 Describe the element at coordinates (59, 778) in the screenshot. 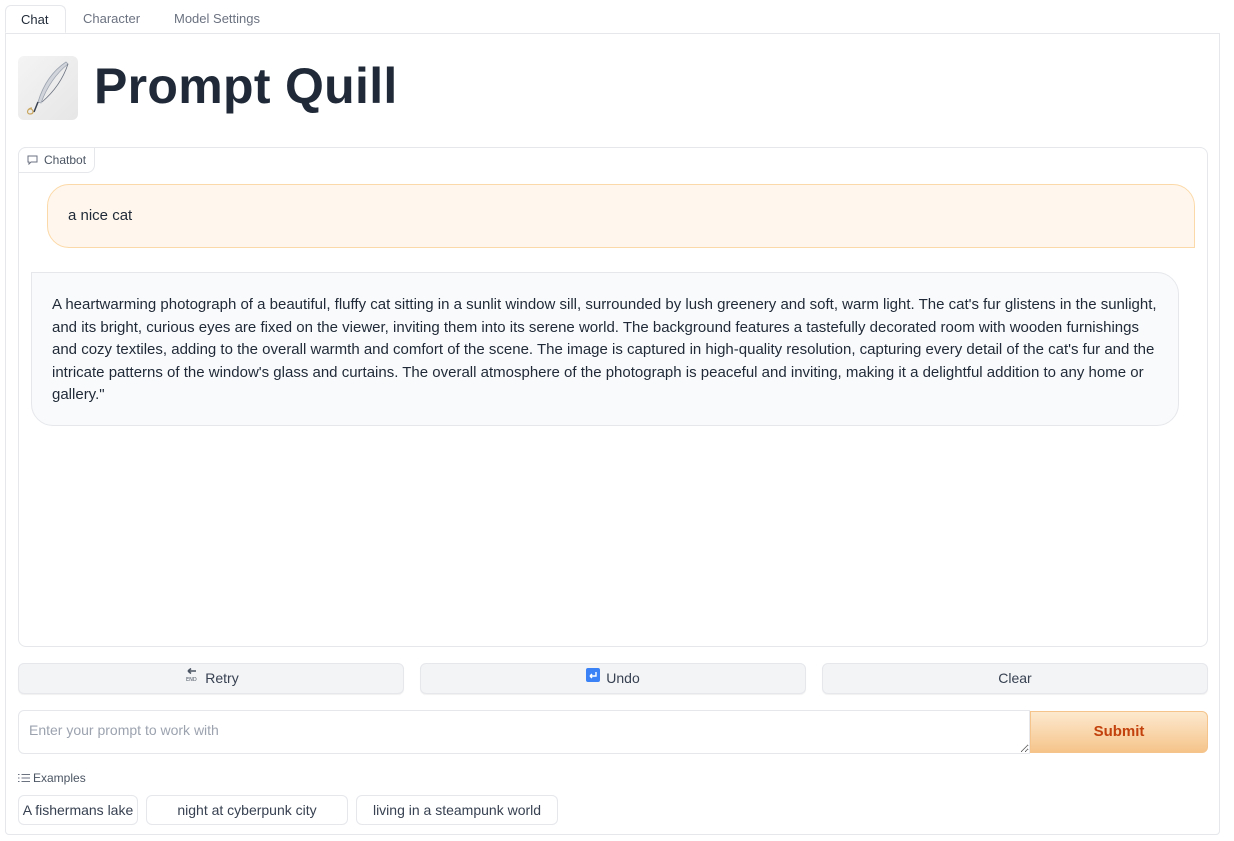

I see `examples-label-text: Examples` at that location.